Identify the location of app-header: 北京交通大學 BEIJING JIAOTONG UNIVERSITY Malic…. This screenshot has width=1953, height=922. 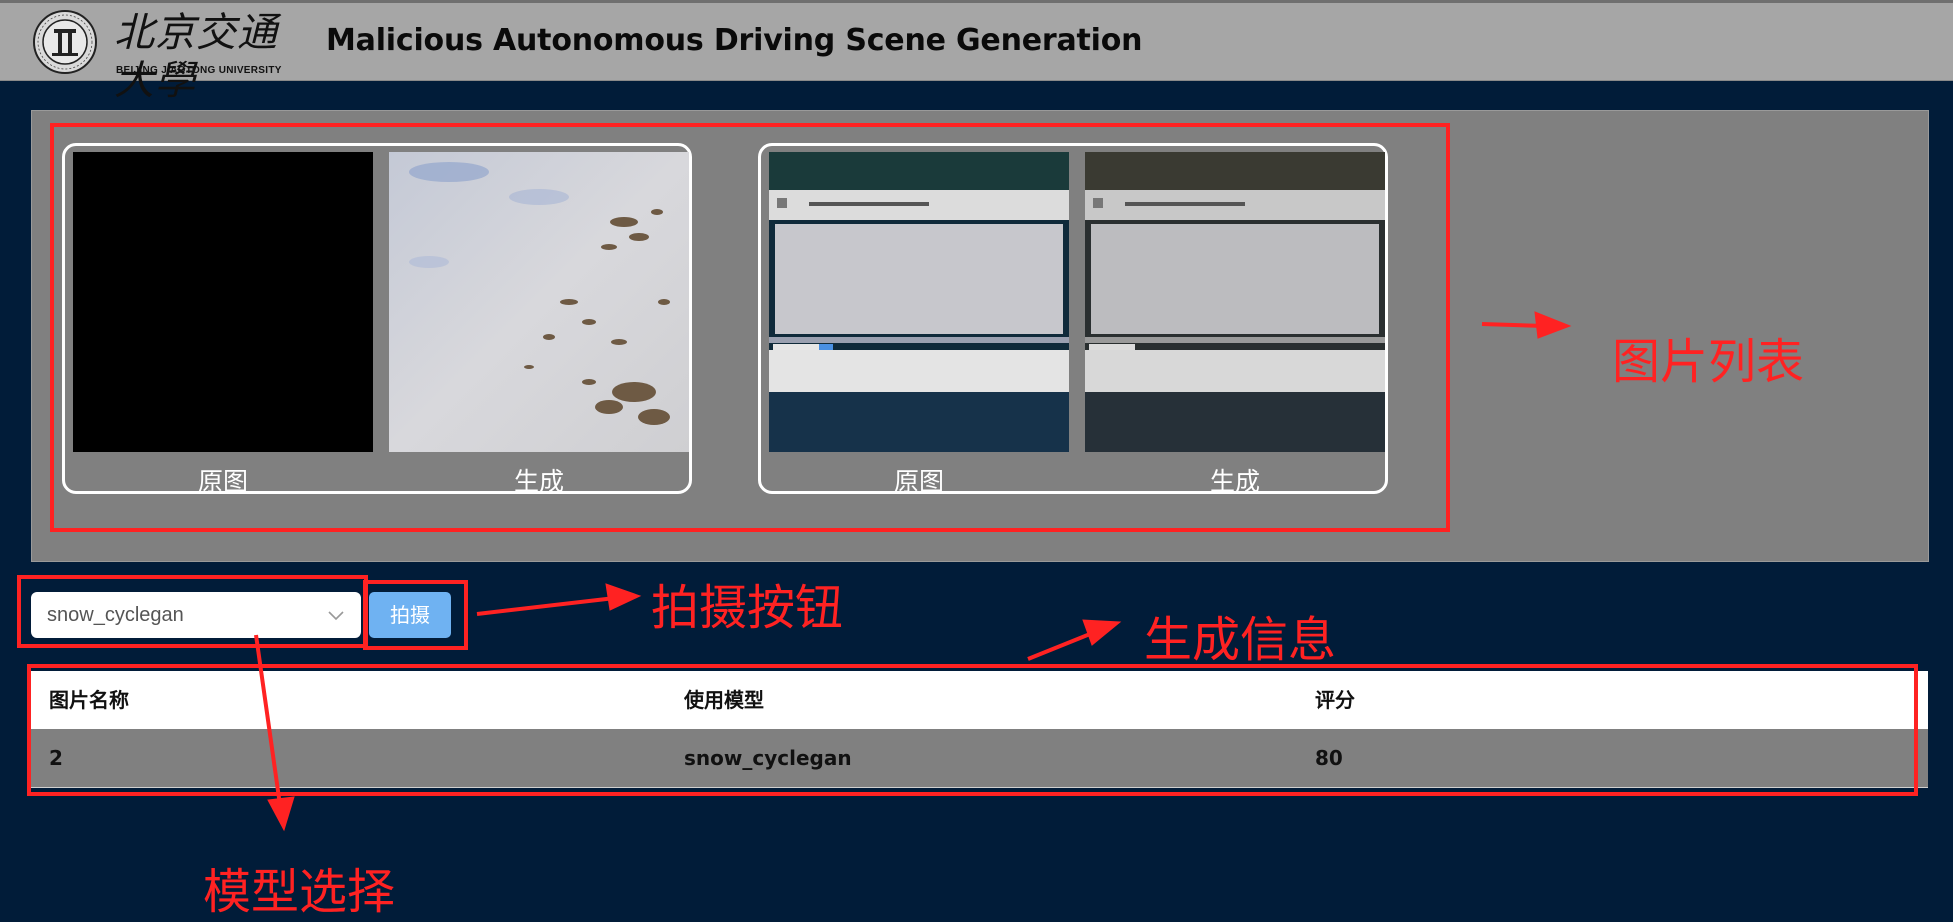
(976, 53).